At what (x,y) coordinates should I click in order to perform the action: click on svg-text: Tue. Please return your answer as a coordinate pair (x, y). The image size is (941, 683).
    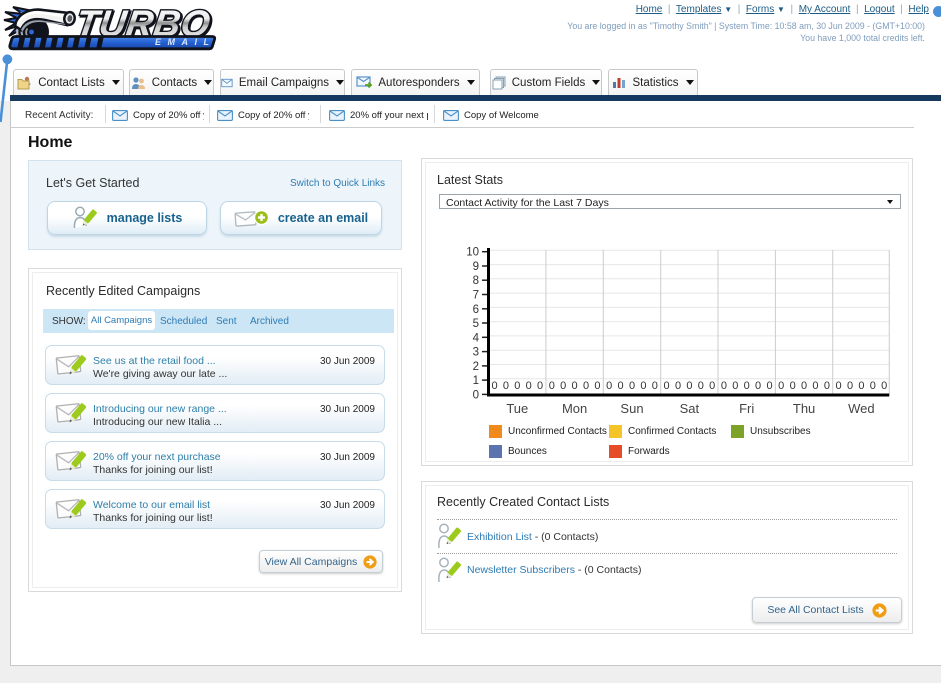
    Looking at the image, I should click on (517, 408).